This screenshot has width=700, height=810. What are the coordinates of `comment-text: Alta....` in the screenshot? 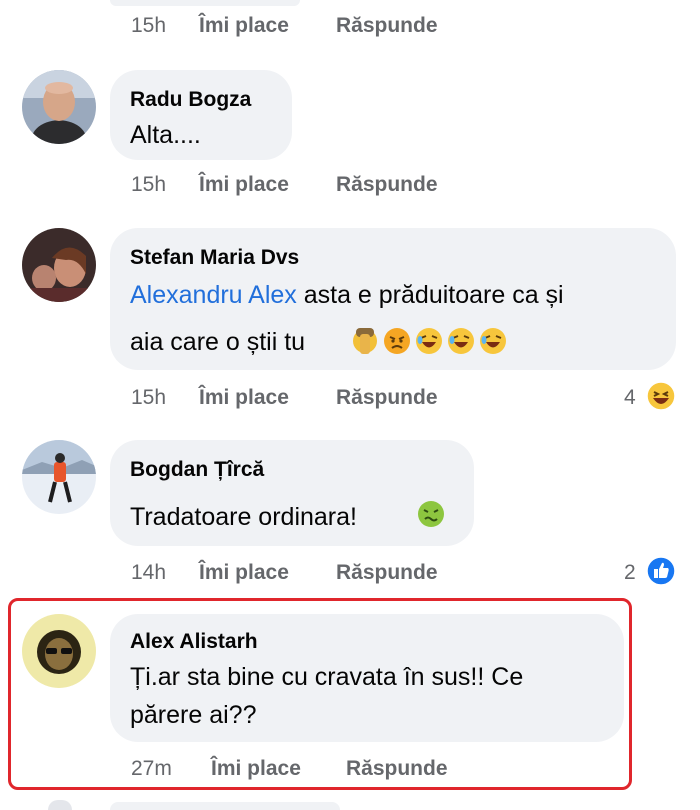 It's located at (165, 135).